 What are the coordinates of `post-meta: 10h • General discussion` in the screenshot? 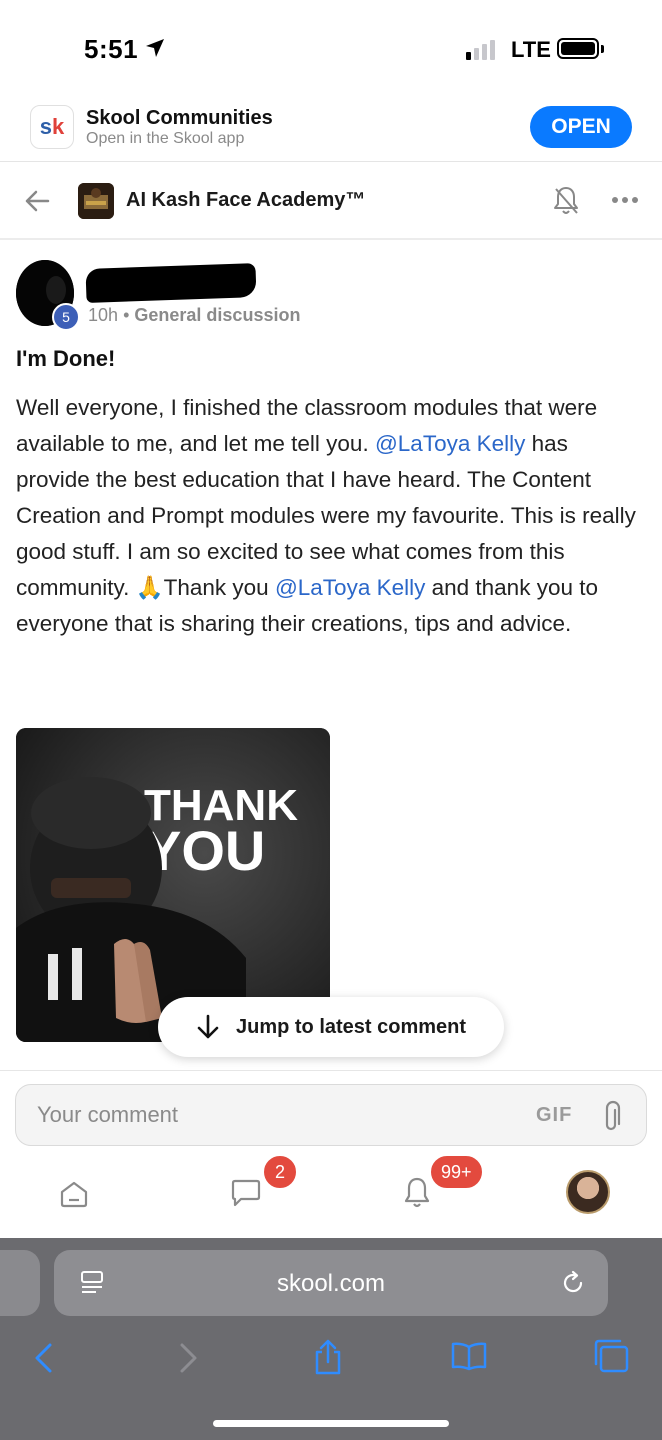 It's located at (194, 315).